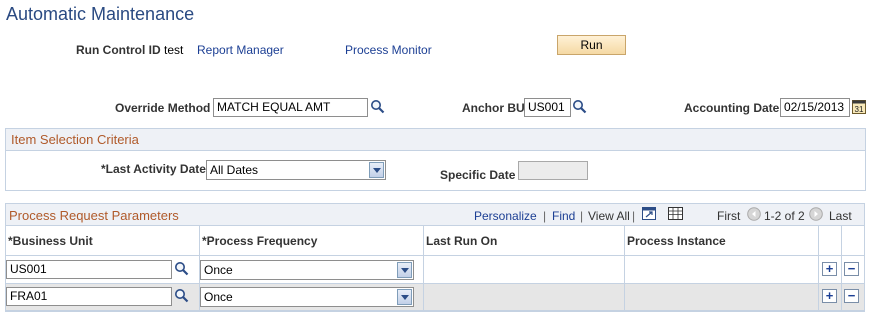  Describe the element at coordinates (118, 50) in the screenshot. I see `run-control-label: Run Control ID` at that location.